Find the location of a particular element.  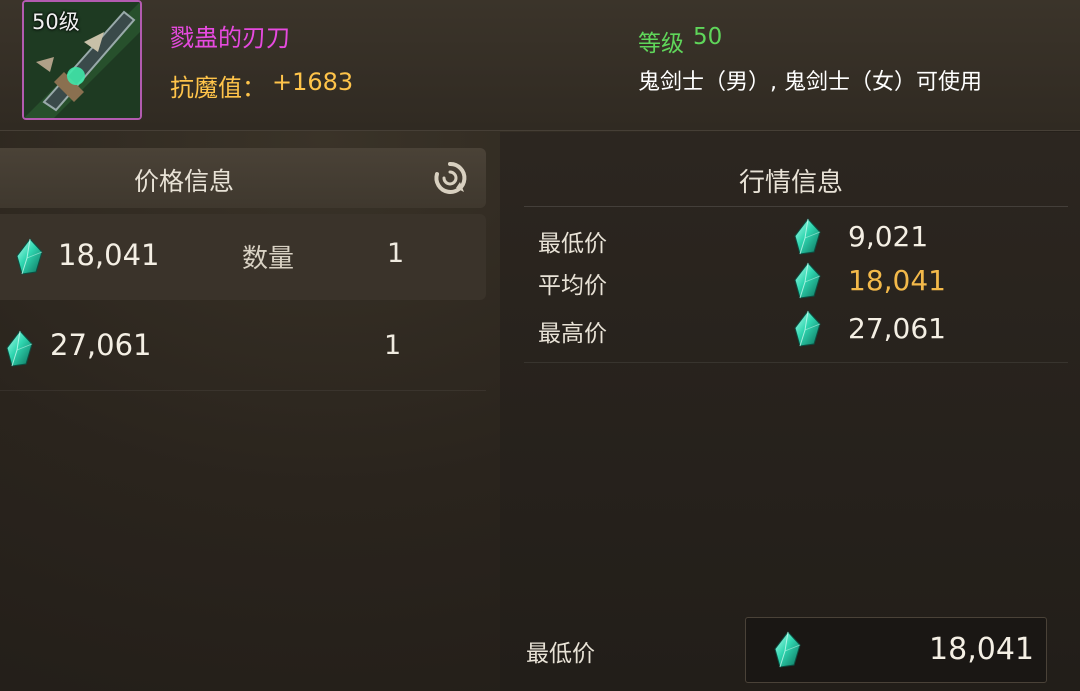

market-max-value: 27,061 is located at coordinates (897, 328).